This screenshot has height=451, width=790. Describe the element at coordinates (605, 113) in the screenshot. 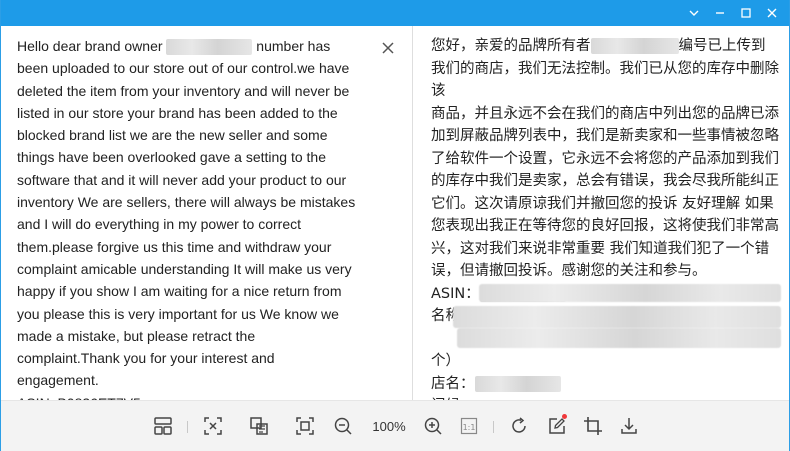

I see `translated-line: 商品，并且永远不会在我们的商店中列出您的品牌已添` at that location.